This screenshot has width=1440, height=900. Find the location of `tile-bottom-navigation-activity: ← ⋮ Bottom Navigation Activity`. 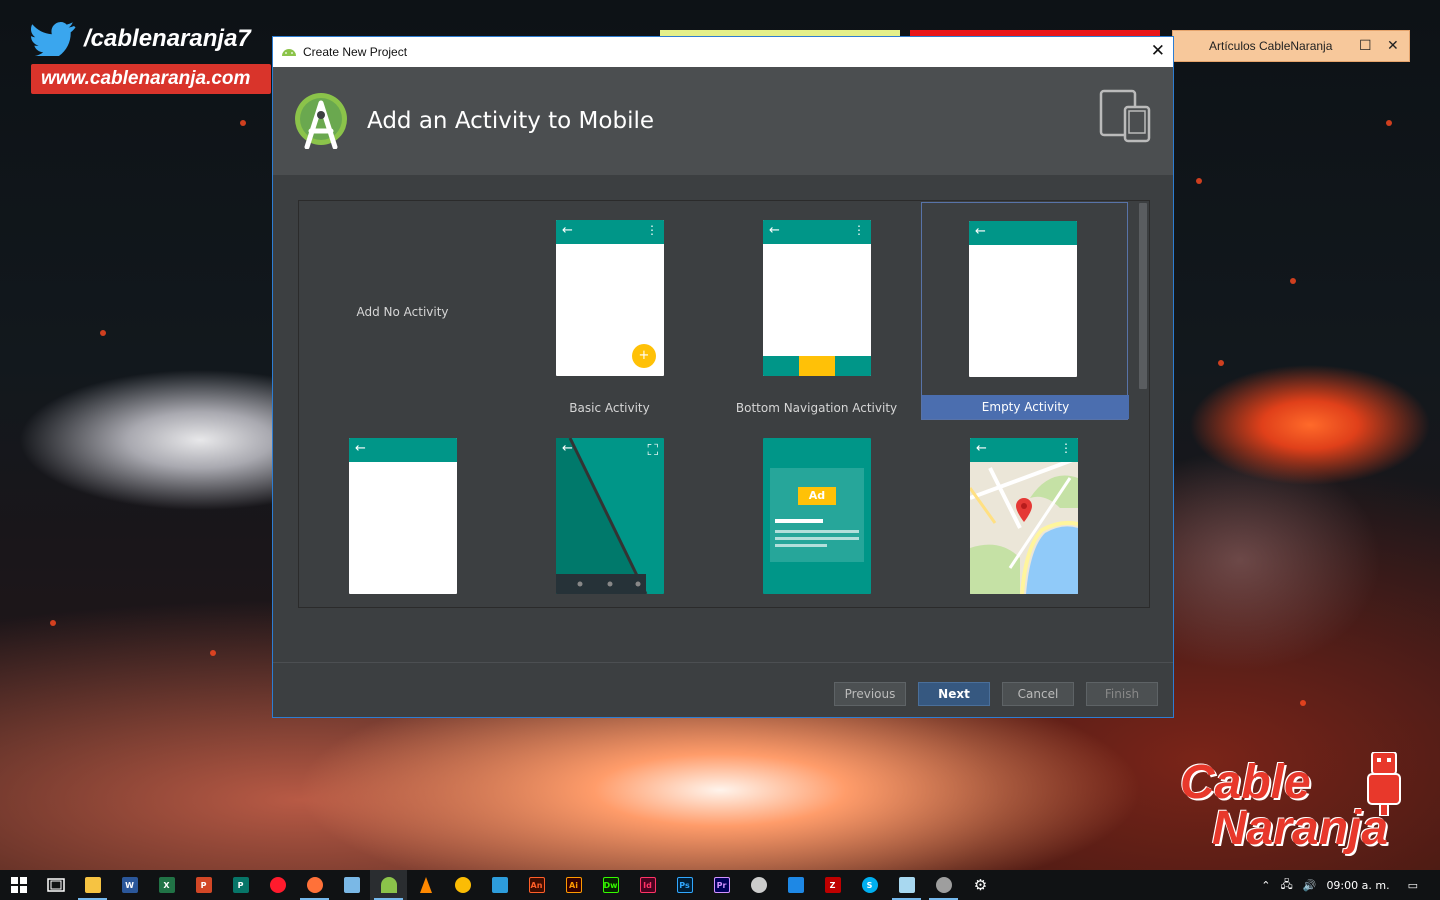

tile-bottom-navigation-activity: ← ⋮ Bottom Navigation Activity is located at coordinates (816, 310).